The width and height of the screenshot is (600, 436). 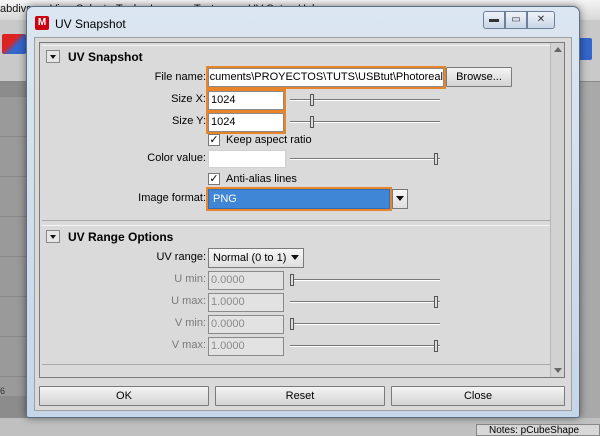 I want to click on ruler-label: 6, so click(x=3, y=391).